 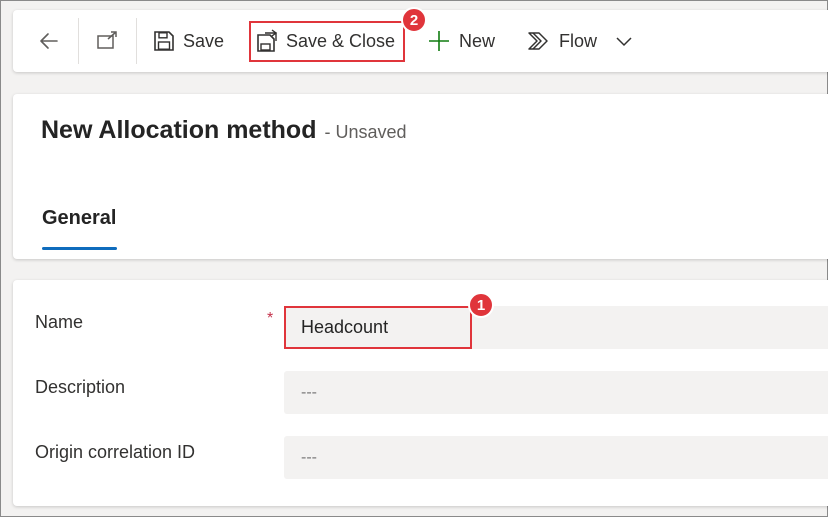 What do you see at coordinates (164, 41) in the screenshot?
I see `save-disk-icon` at bounding box center [164, 41].